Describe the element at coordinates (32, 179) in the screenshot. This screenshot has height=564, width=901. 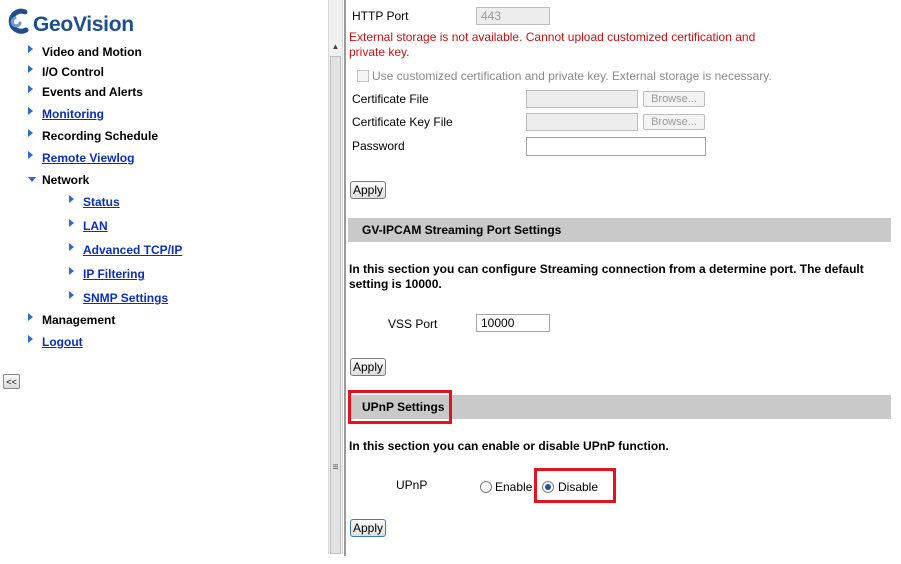
I see `expanded-arrow-icon` at that location.